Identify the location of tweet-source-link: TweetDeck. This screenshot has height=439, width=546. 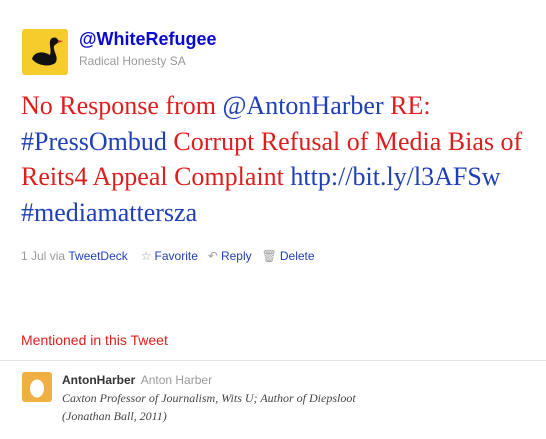
(97, 256).